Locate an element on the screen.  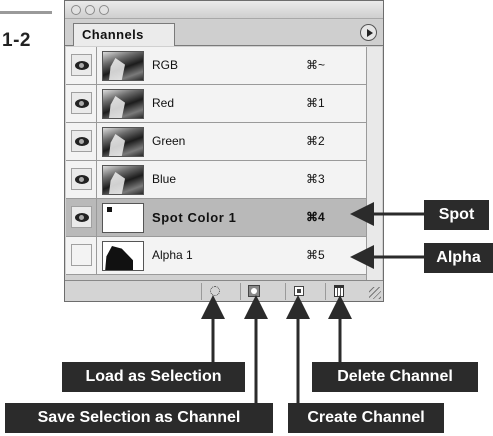
callout-create-channel: Create Channel is located at coordinates (366, 418).